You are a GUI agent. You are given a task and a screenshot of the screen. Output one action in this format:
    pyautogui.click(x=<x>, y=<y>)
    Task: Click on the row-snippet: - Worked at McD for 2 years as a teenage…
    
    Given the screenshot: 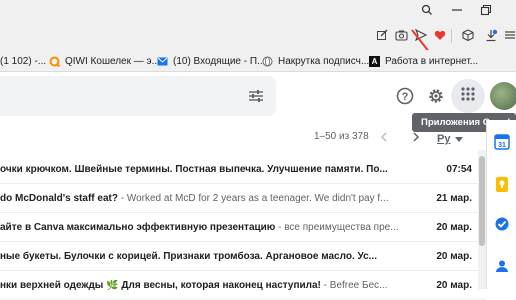 What is the action you would take?
    pyautogui.click(x=253, y=198)
    